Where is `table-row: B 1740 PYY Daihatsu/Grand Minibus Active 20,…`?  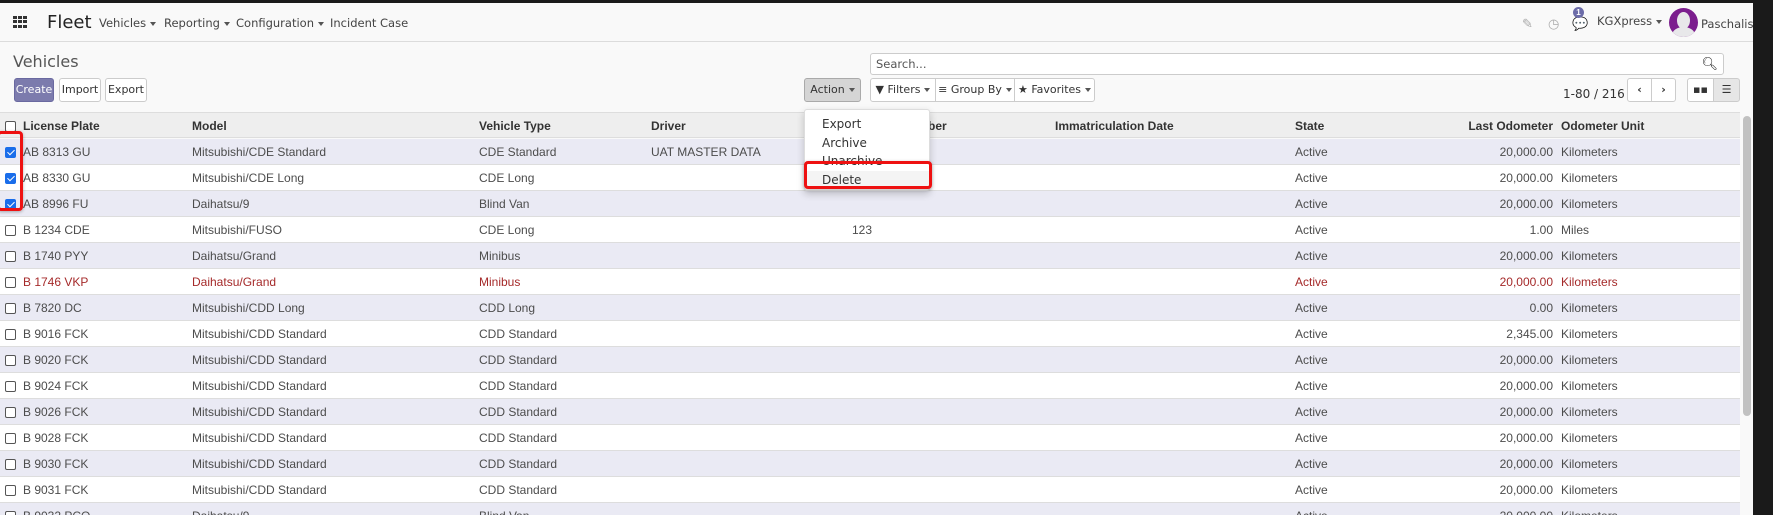 table-row: B 1740 PYY Daihatsu/Grand Minibus Active 20,… is located at coordinates (870, 256).